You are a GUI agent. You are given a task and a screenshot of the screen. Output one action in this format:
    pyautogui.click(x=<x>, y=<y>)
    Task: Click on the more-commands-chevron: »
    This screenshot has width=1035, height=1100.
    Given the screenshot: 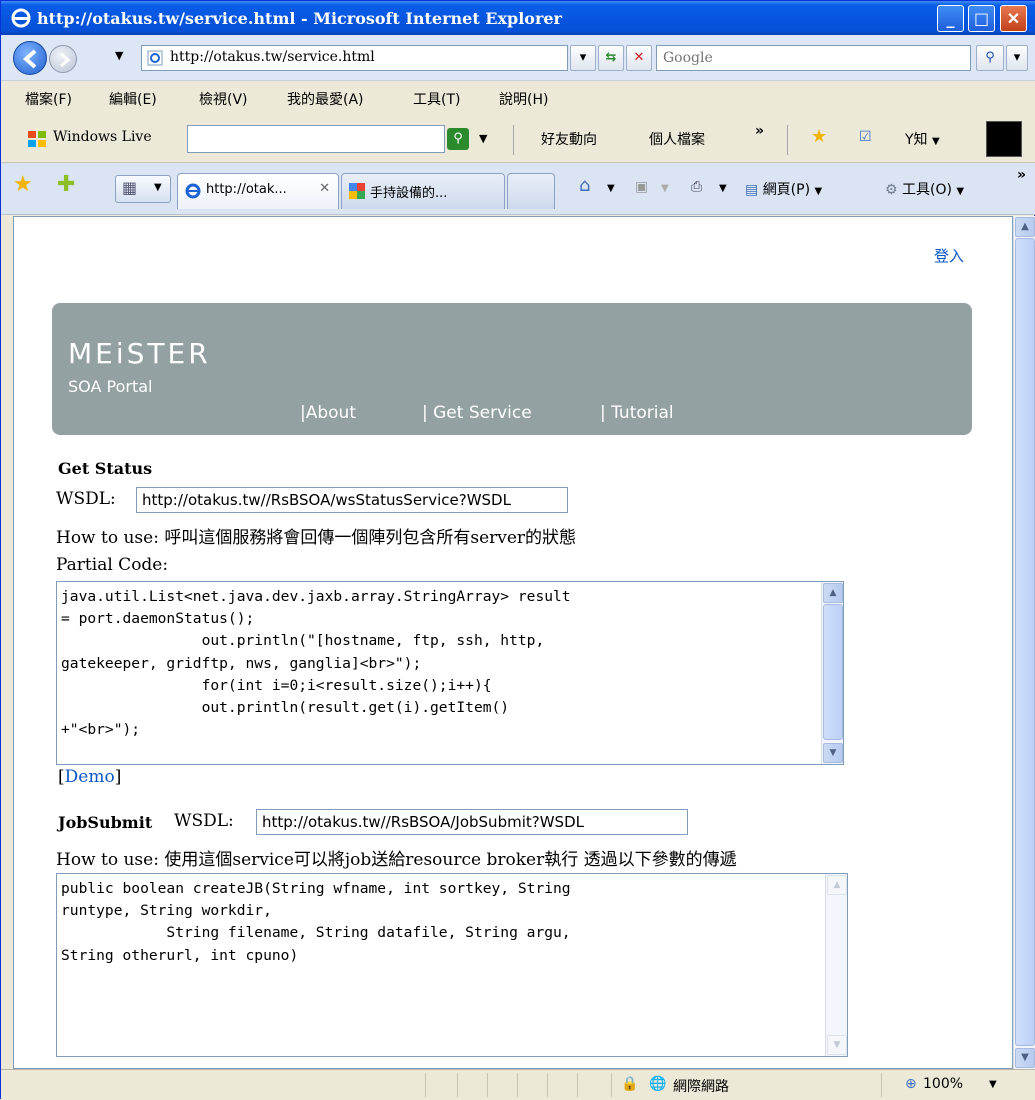 What is the action you would take?
    pyautogui.click(x=1021, y=175)
    